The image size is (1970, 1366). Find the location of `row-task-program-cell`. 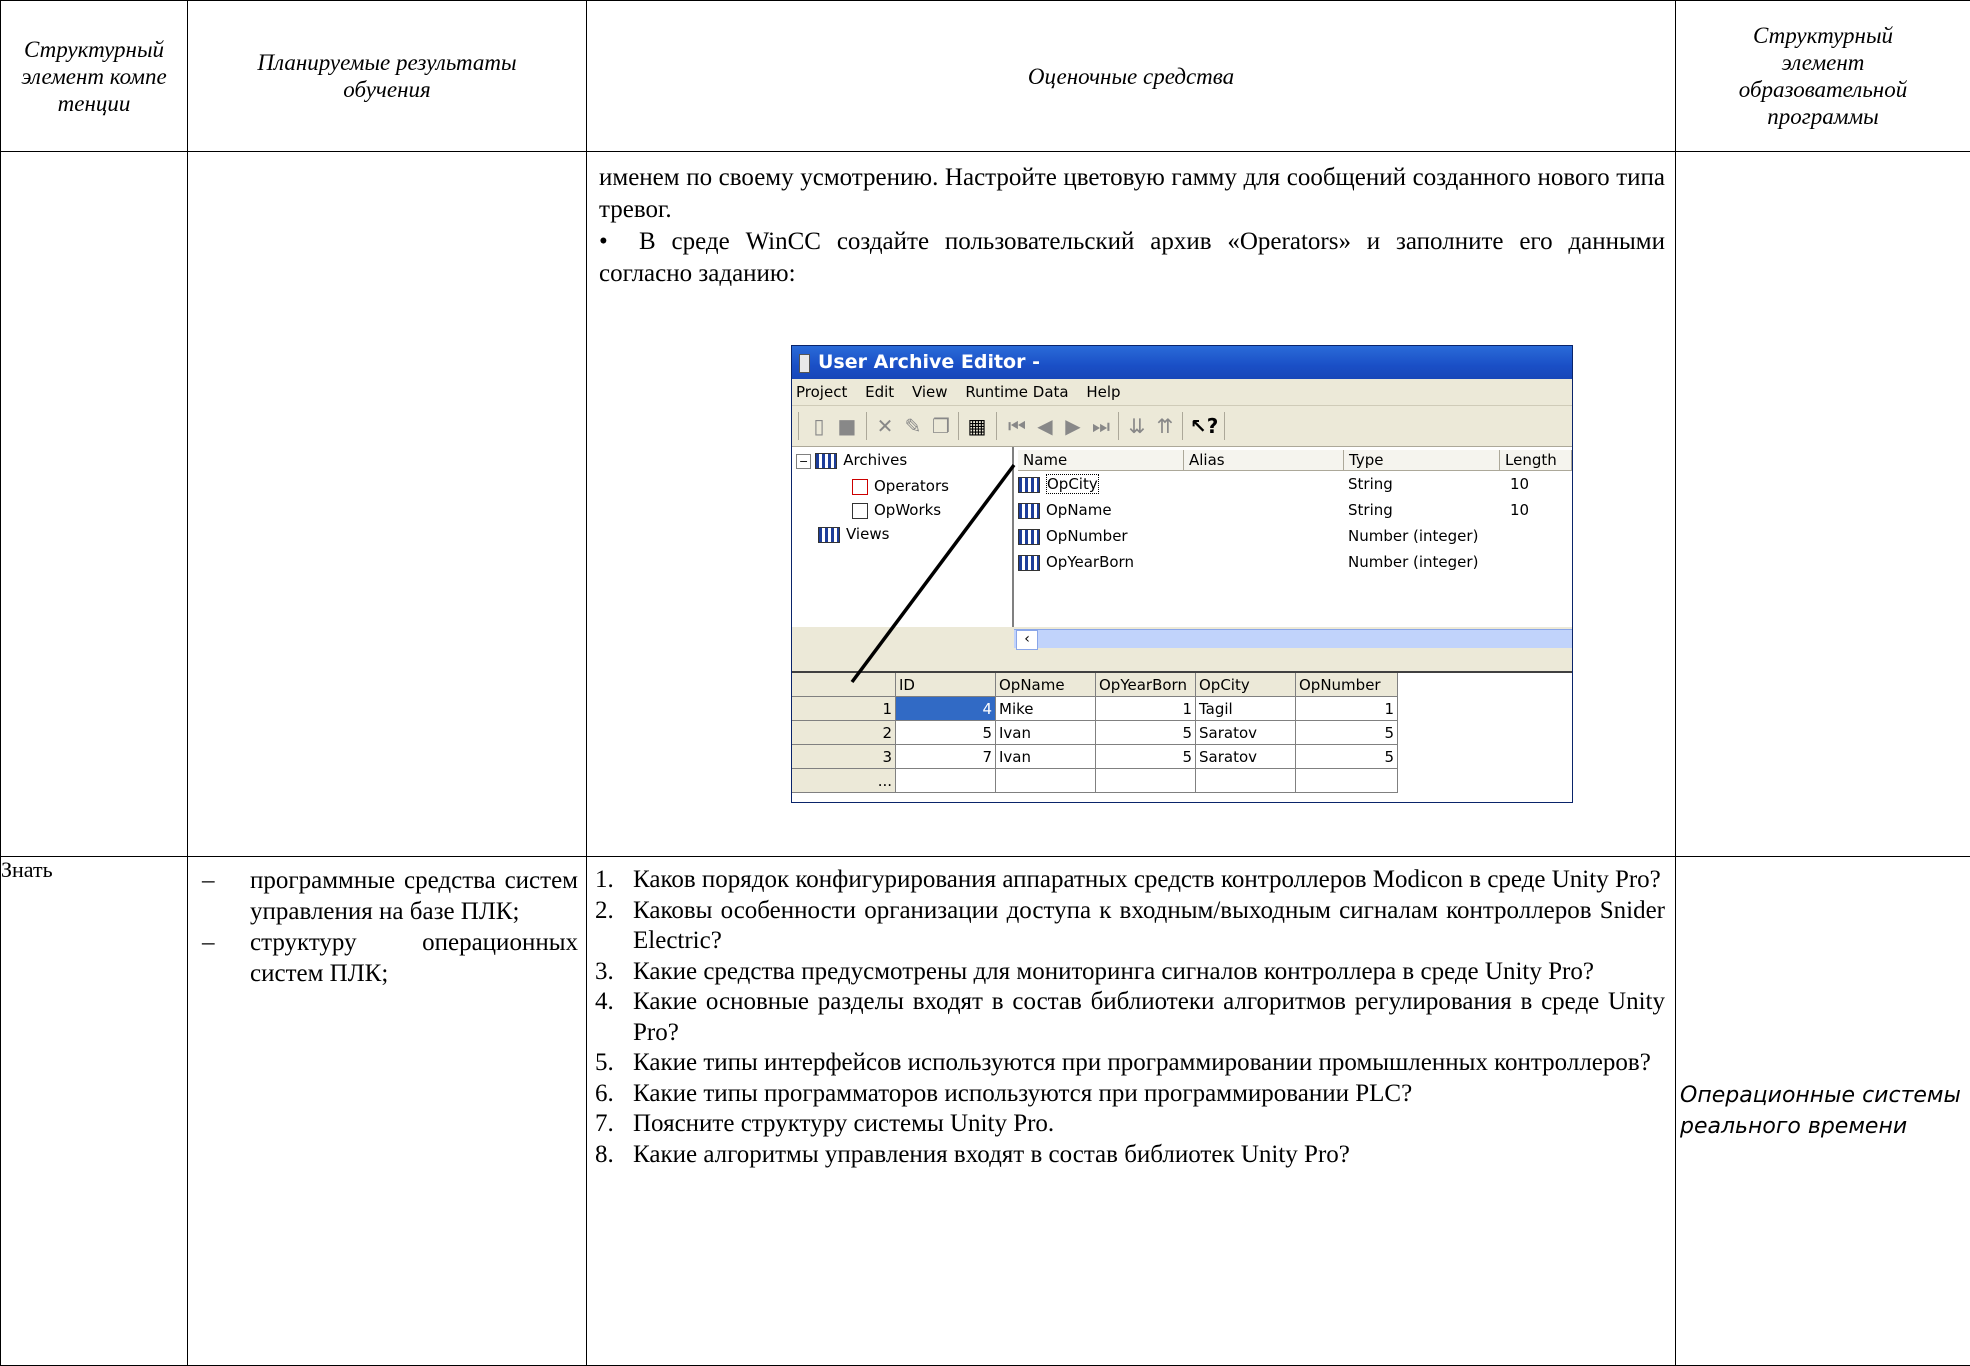

row-task-program-cell is located at coordinates (1823, 504).